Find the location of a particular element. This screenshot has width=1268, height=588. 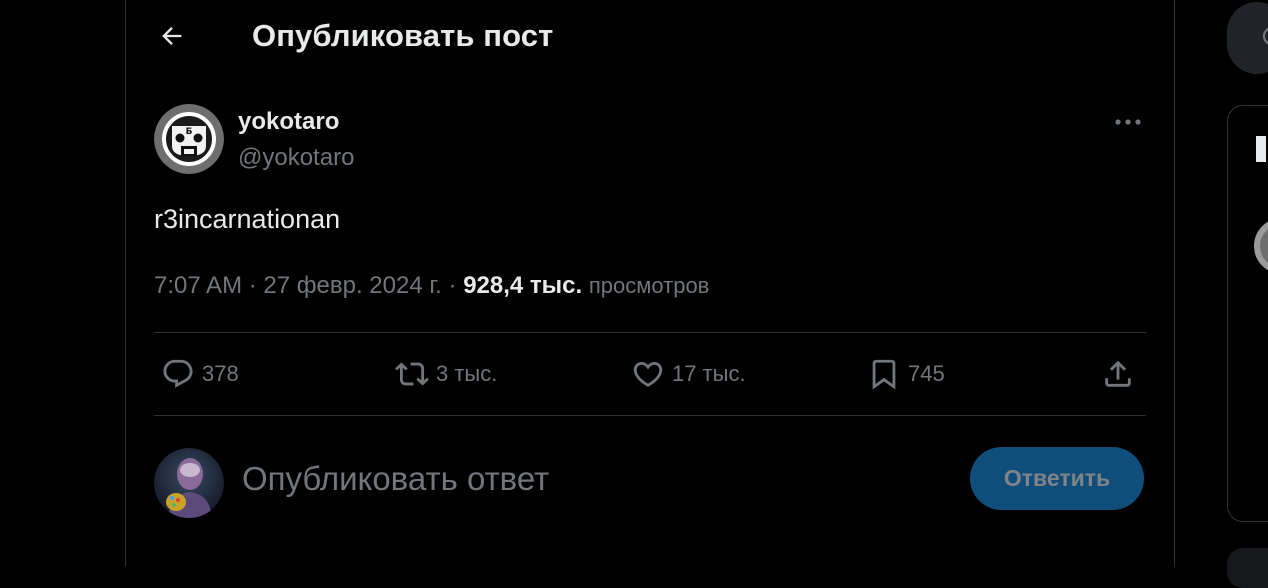

repost-icon is located at coordinates (412, 374).